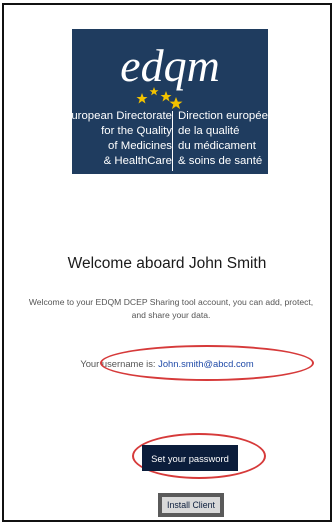 The height and width of the screenshot is (525, 335). What do you see at coordinates (220, 161) in the screenshot?
I see `logo-line: & soins de santé` at bounding box center [220, 161].